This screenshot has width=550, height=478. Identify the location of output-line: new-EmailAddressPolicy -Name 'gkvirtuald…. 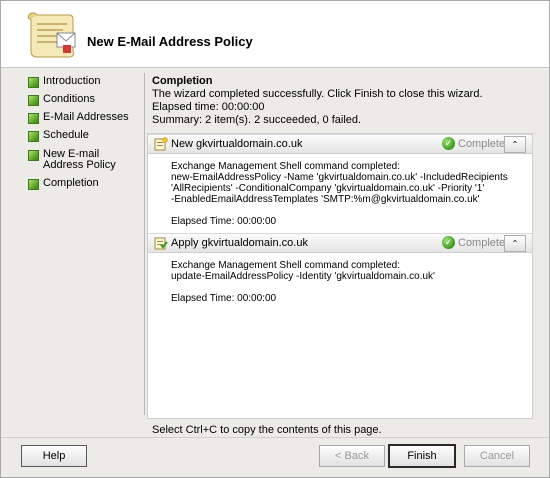
(339, 177).